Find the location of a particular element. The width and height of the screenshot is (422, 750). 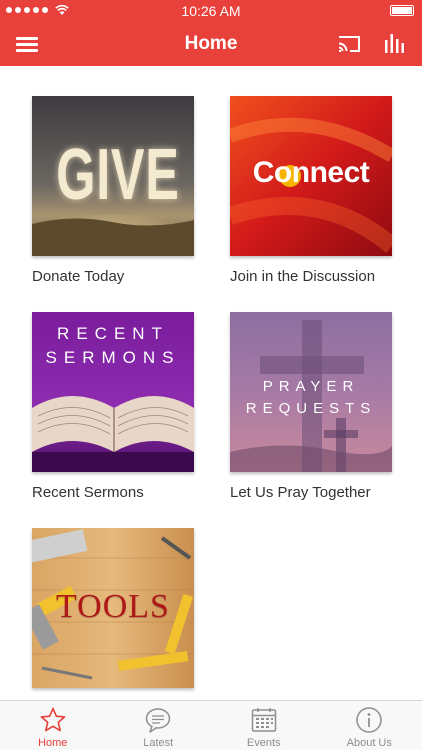

status-bar: 10:26 AM is located at coordinates (211, 11).